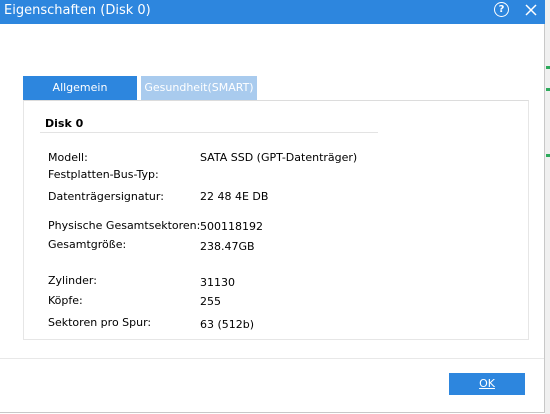 Image resolution: width=550 pixels, height=414 pixels. What do you see at coordinates (80, 88) in the screenshot?
I see `tab-general: Allgemein` at bounding box center [80, 88].